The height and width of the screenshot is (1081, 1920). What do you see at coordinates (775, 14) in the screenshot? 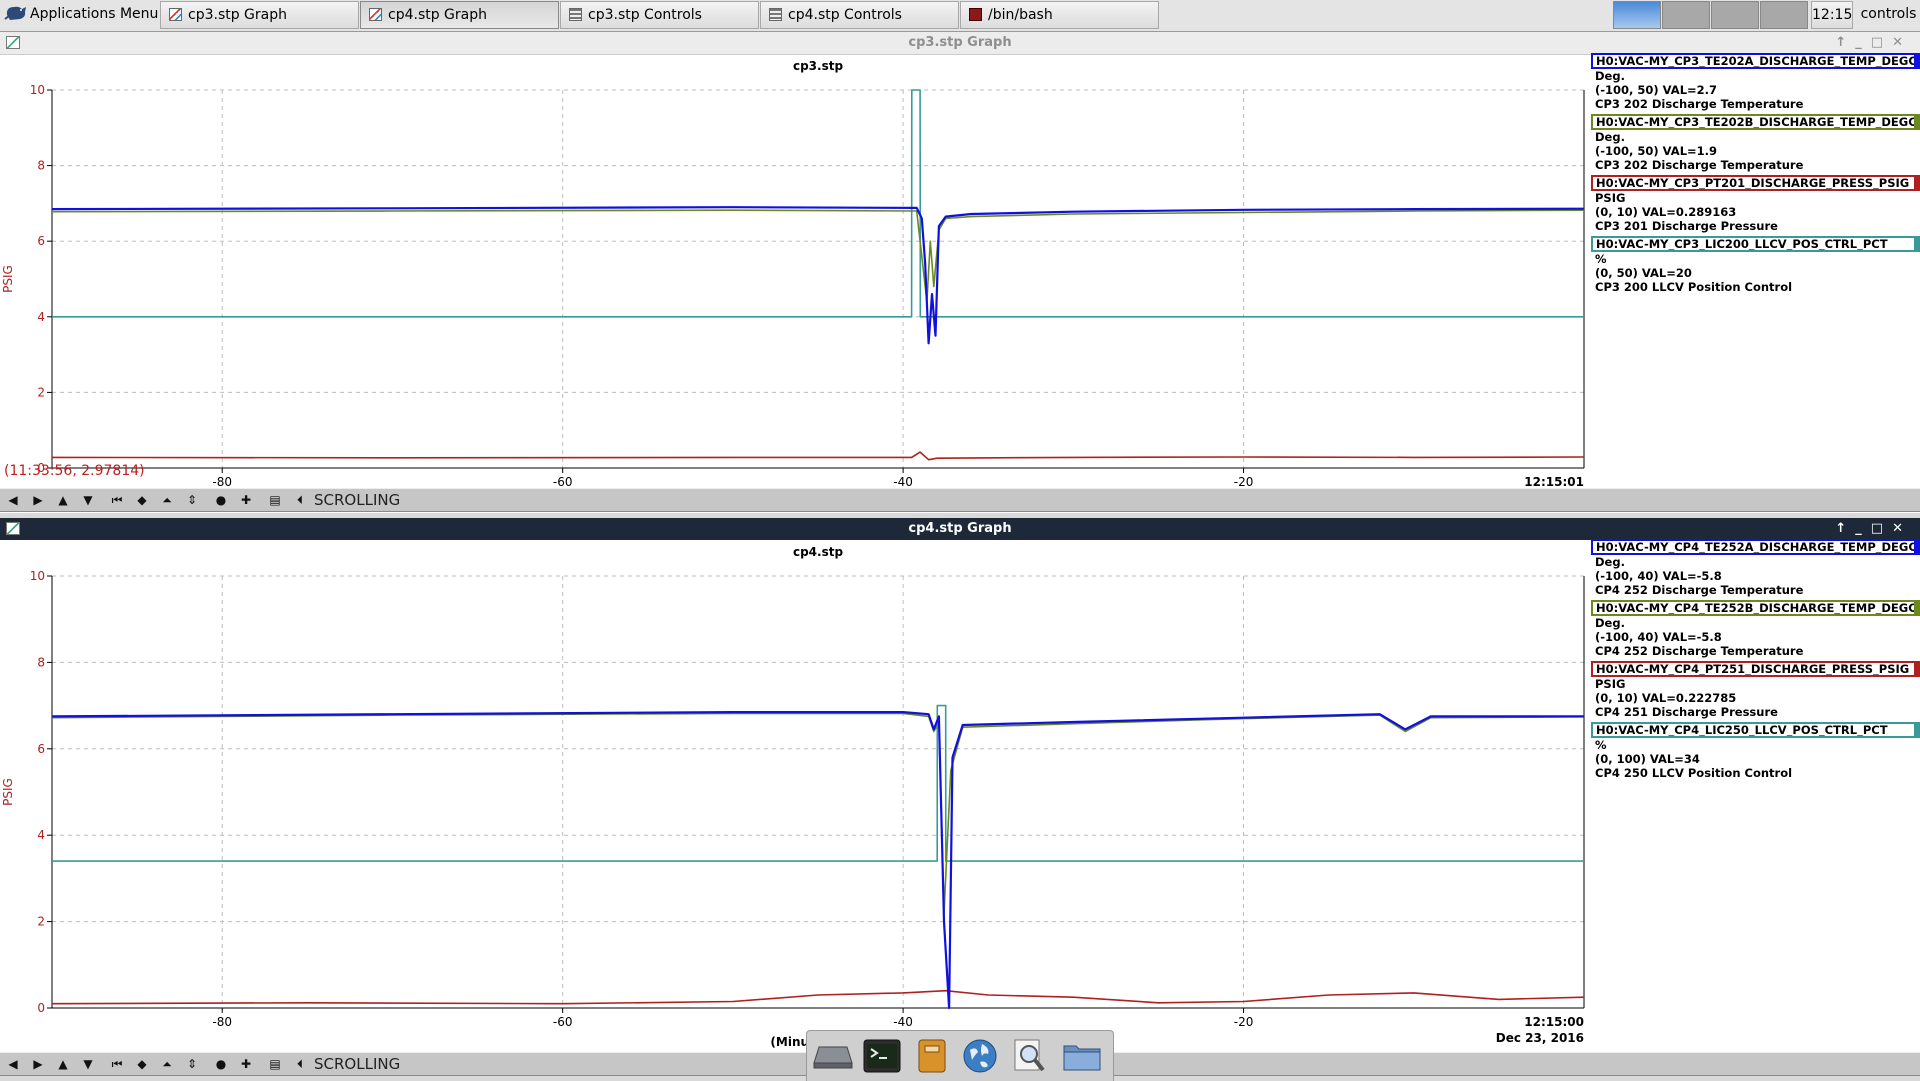
I see `controls-window-icon` at bounding box center [775, 14].